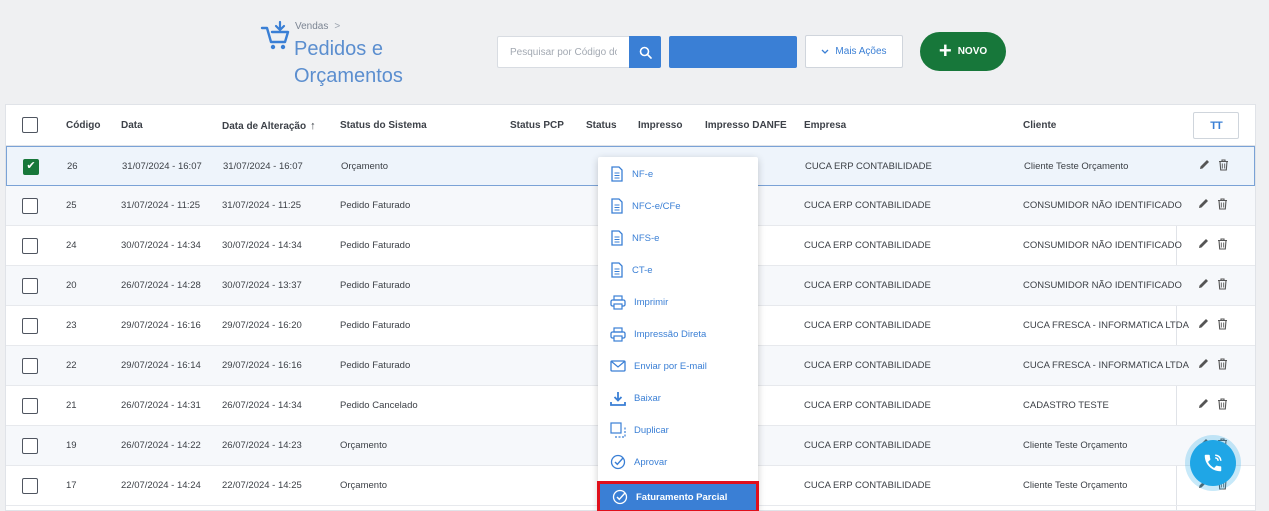  What do you see at coordinates (678, 270) in the screenshot?
I see `menu-item-ct-e: CT-e` at bounding box center [678, 270].